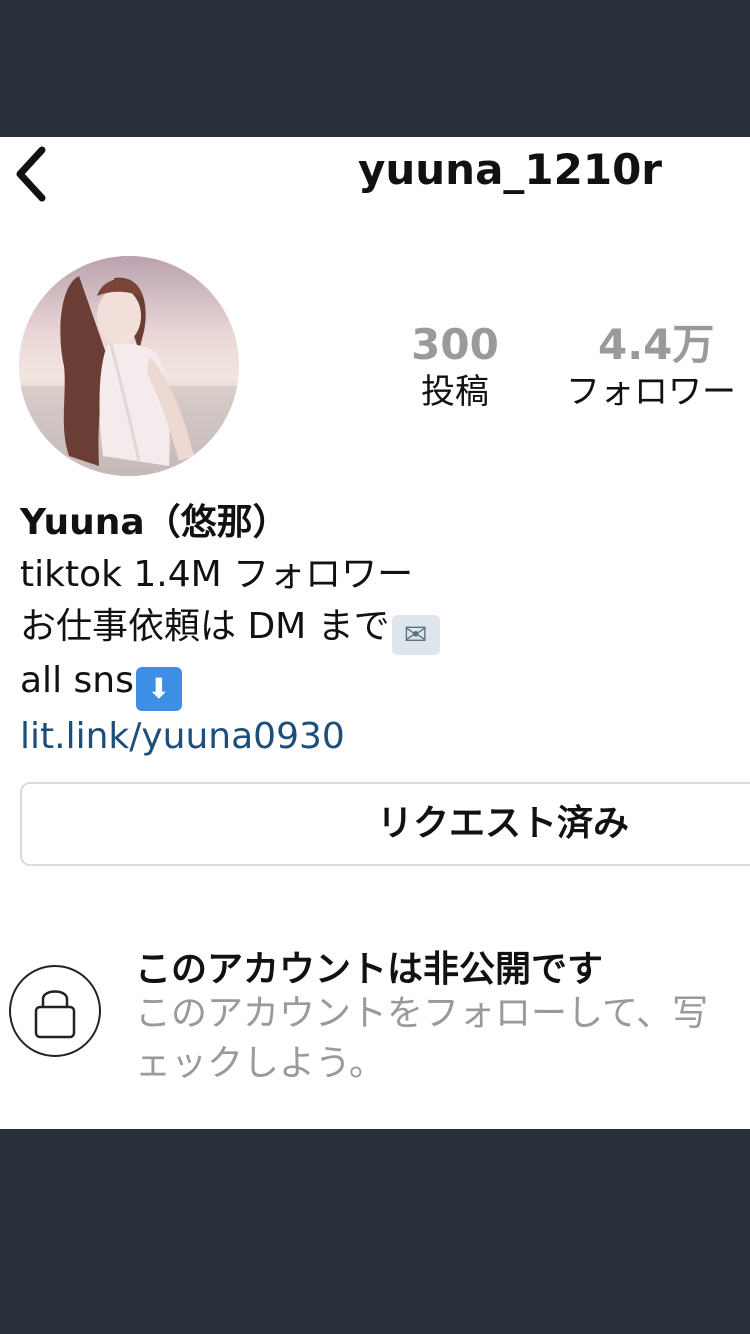  What do you see at coordinates (455, 344) in the screenshot?
I see `posts-count: 300` at bounding box center [455, 344].